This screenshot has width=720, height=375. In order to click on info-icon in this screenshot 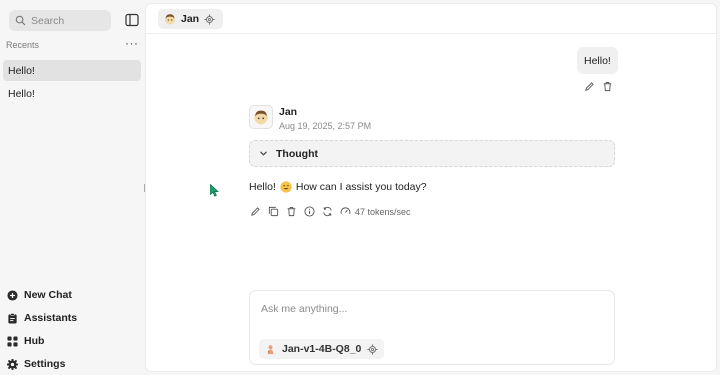, I will do `click(309, 211)`.